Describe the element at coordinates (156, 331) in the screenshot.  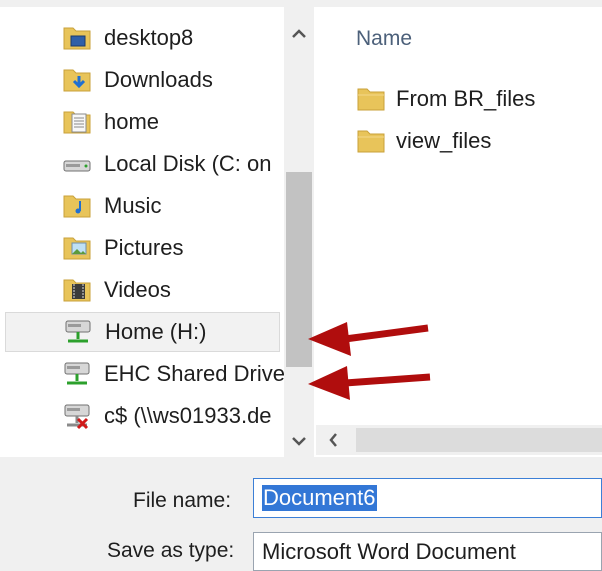
I see `nav-item-label: Home (H:)` at that location.